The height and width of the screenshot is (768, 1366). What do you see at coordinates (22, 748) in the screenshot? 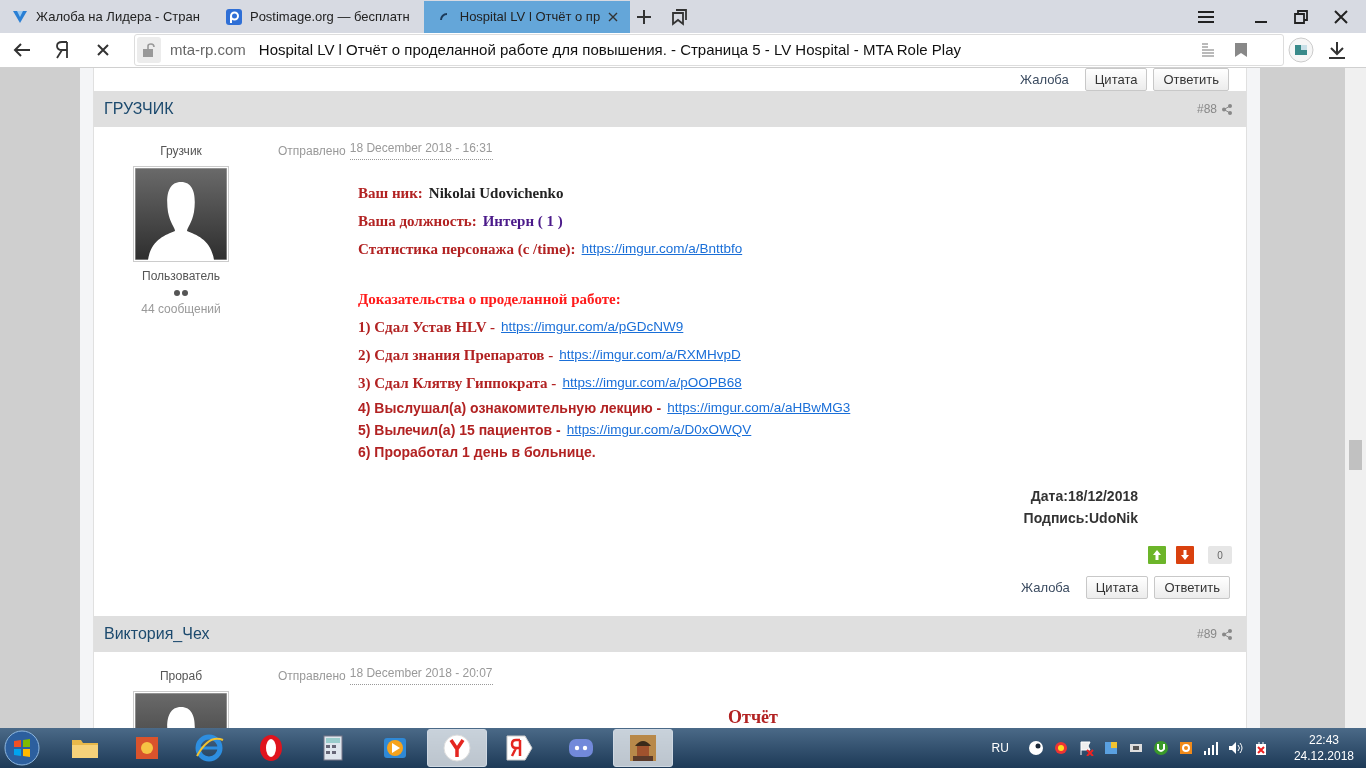
I see `start-button-icon` at bounding box center [22, 748].